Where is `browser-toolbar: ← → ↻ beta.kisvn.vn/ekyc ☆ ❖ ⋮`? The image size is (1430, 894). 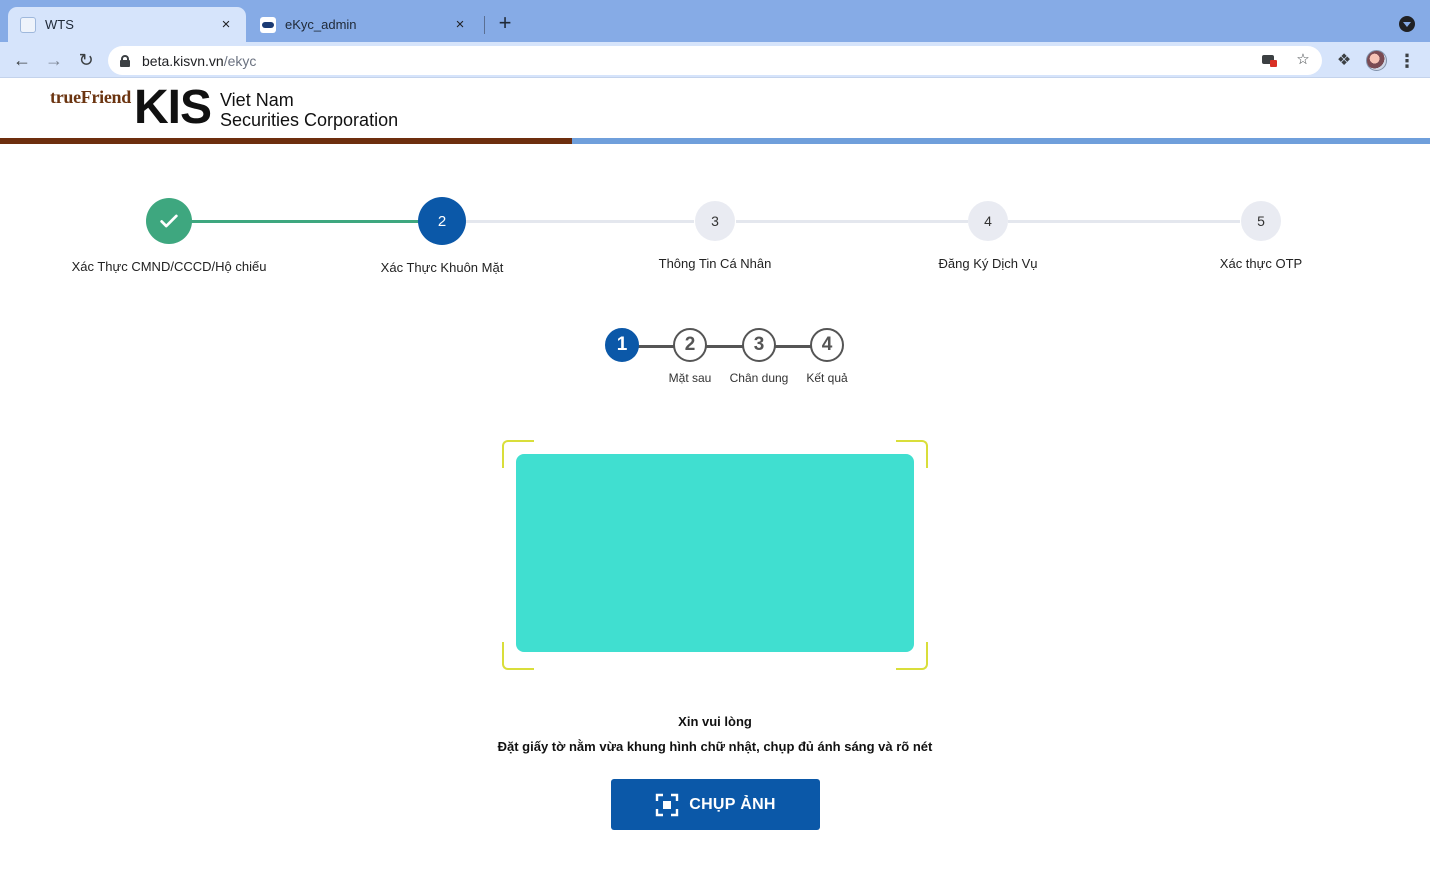
browser-toolbar: ← → ↻ beta.kisvn.vn/ekyc ☆ ❖ ⋮ is located at coordinates (715, 60).